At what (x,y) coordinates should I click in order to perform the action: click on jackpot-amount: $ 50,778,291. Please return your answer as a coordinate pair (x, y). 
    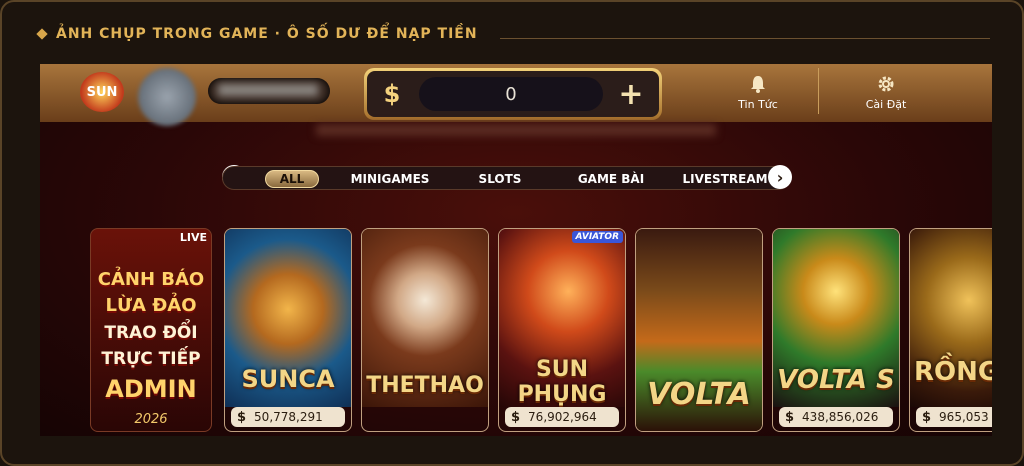
    Looking at the image, I should click on (288, 417).